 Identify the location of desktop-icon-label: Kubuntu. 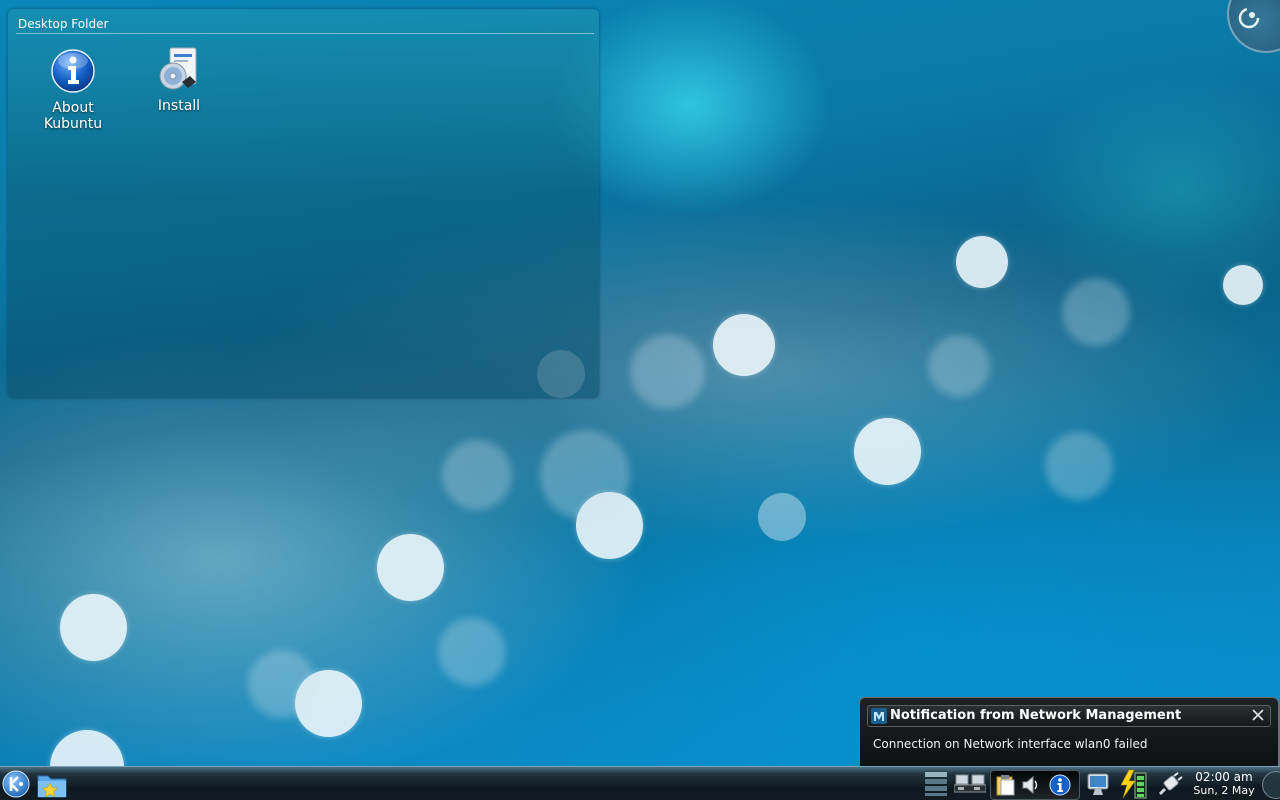
(73, 124).